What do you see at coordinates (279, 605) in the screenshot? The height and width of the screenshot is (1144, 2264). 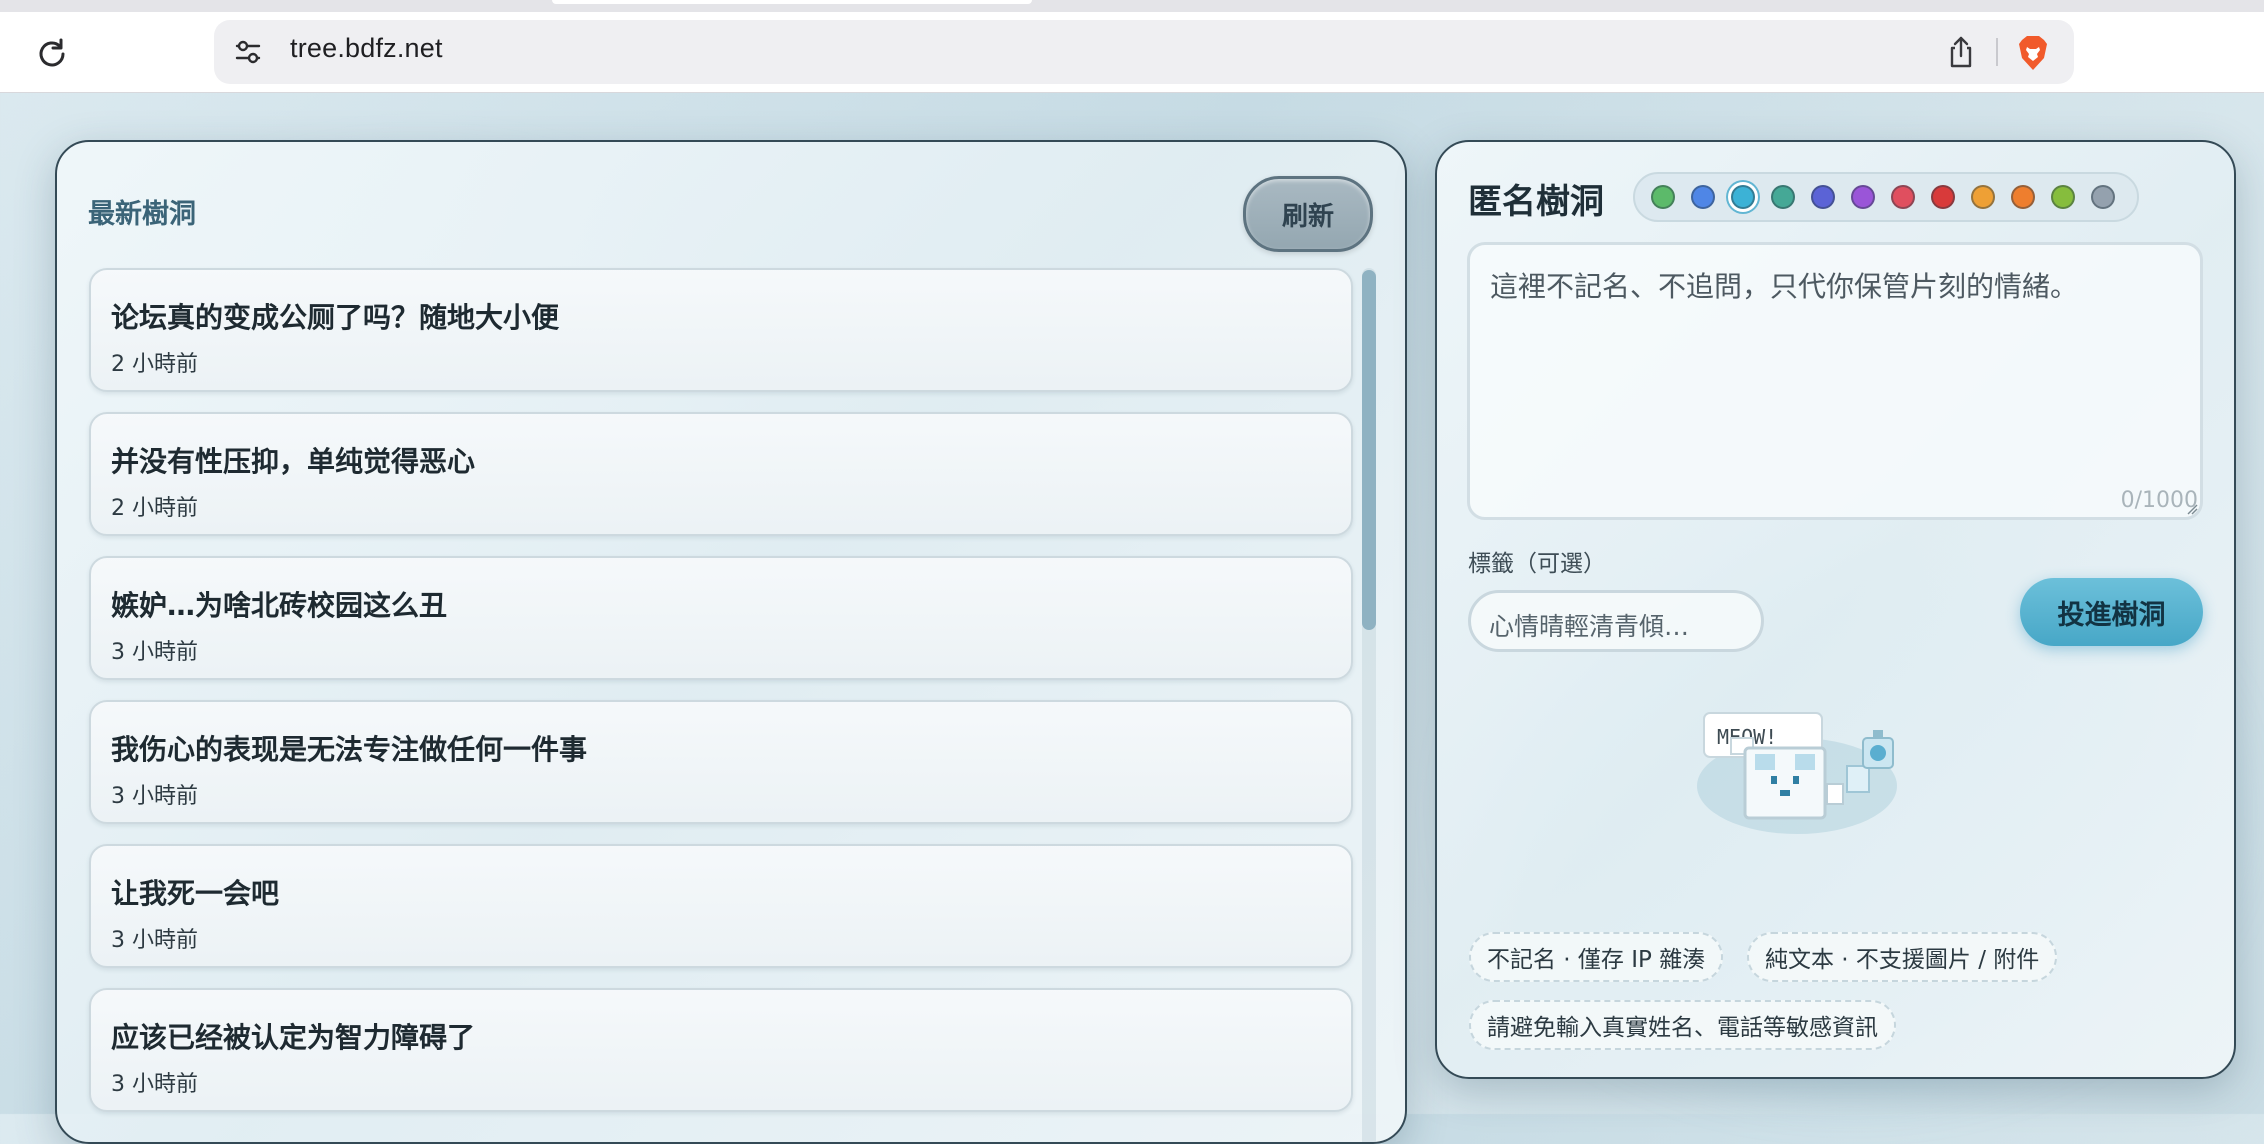 I see `post-text: 嫉妒…为啥北砖校园这么丑` at bounding box center [279, 605].